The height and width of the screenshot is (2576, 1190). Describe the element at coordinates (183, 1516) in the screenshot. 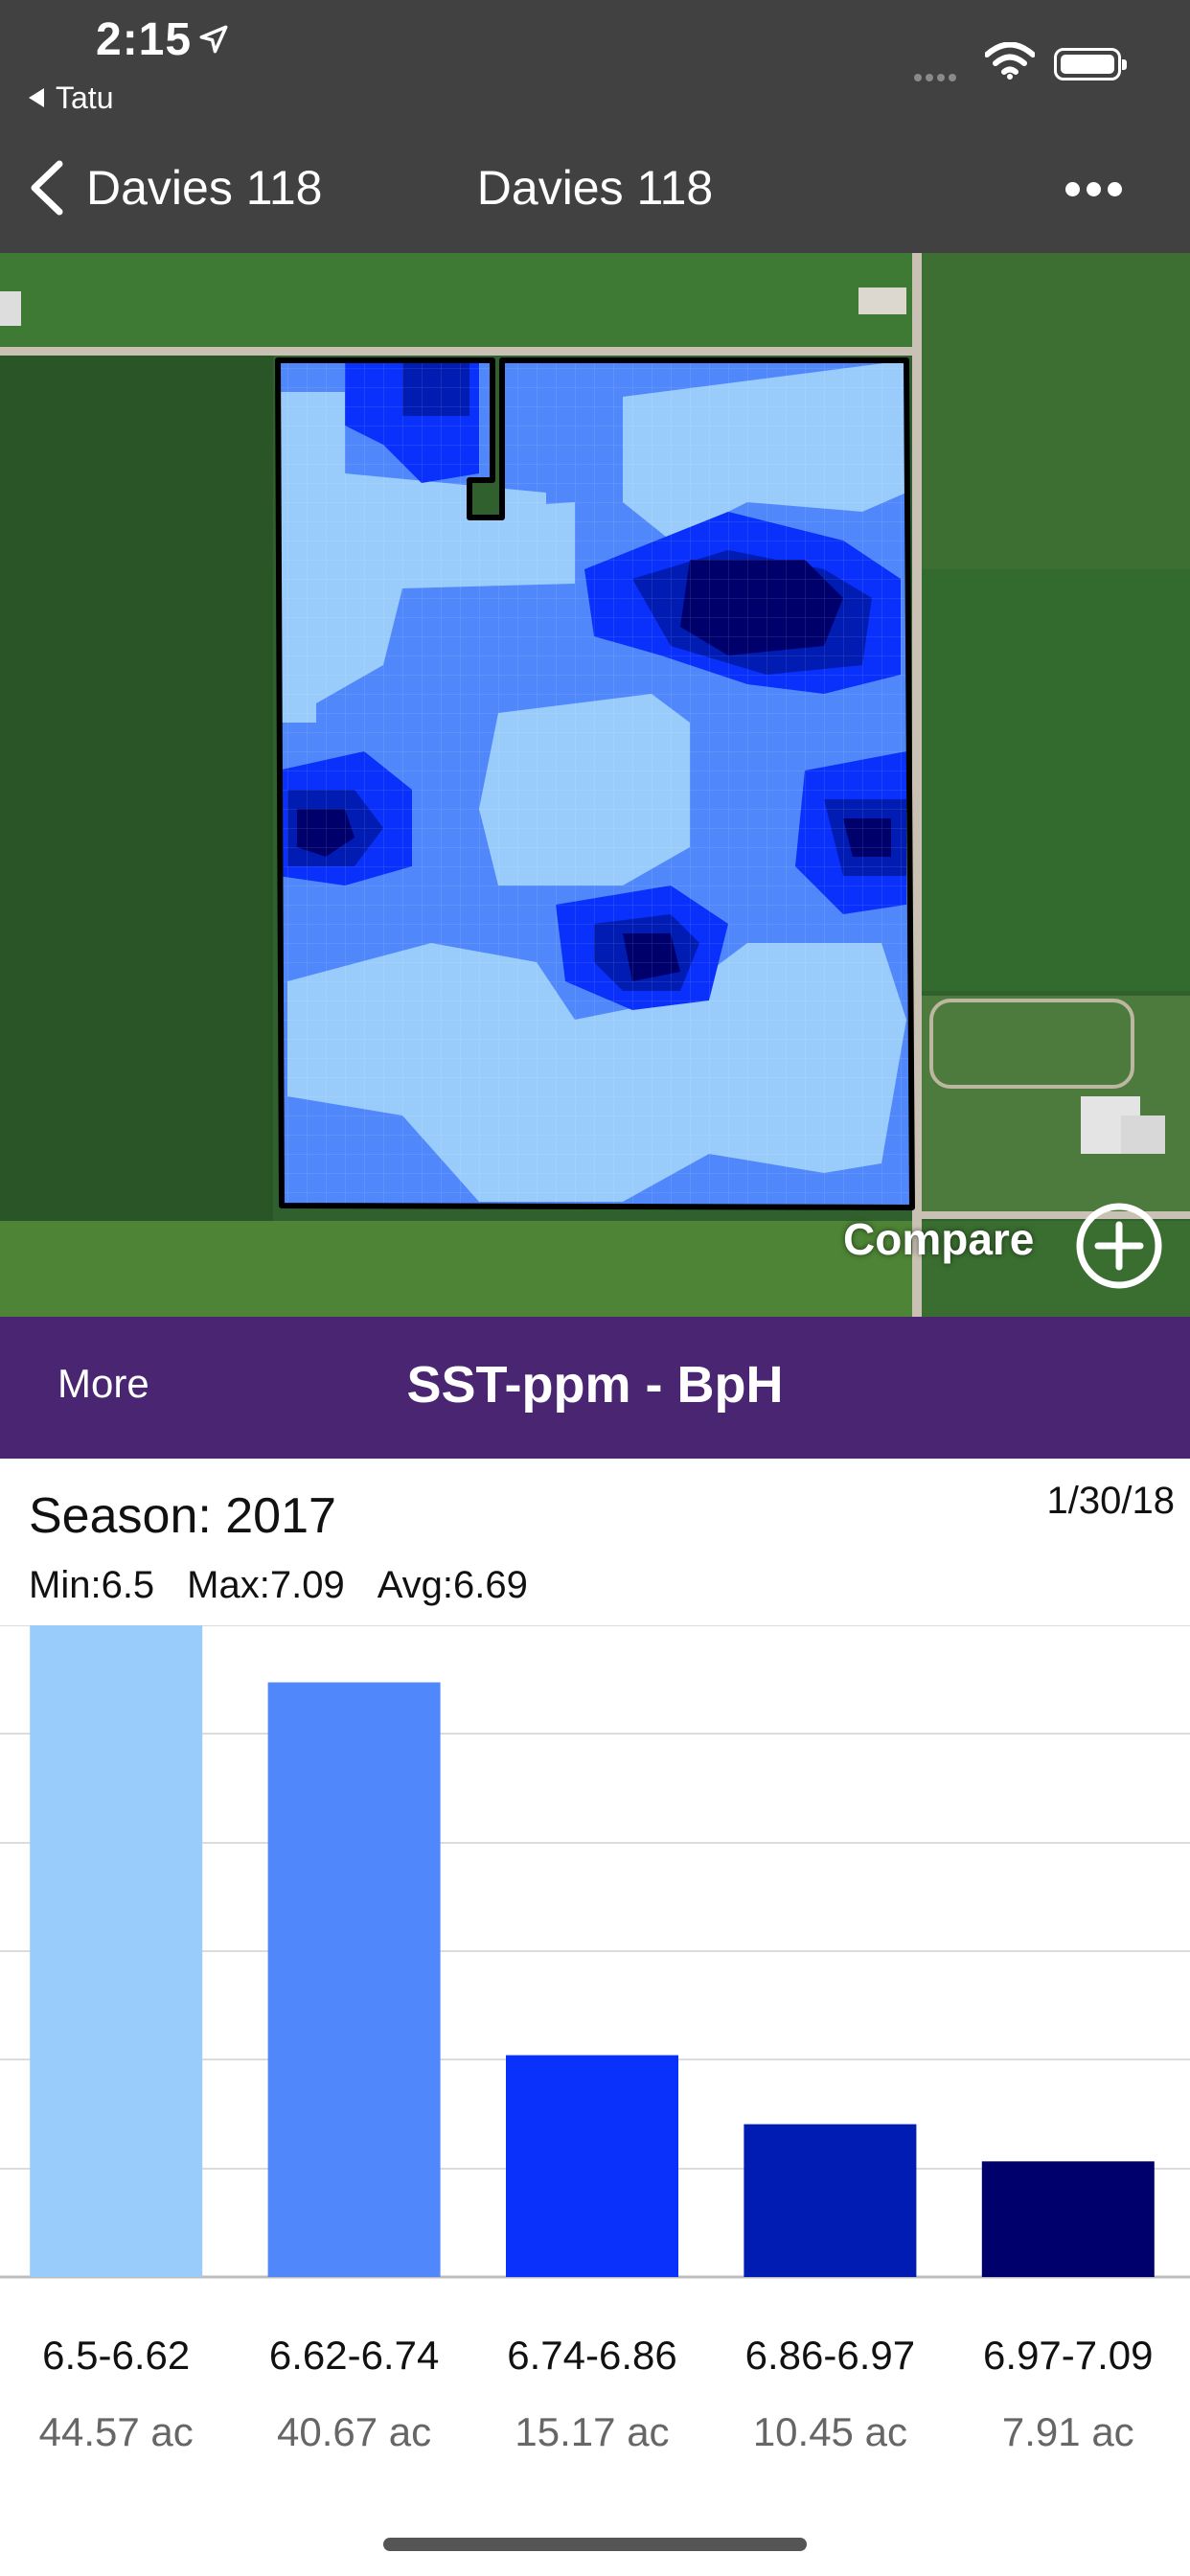

I see `season-label: Season: 2017` at that location.